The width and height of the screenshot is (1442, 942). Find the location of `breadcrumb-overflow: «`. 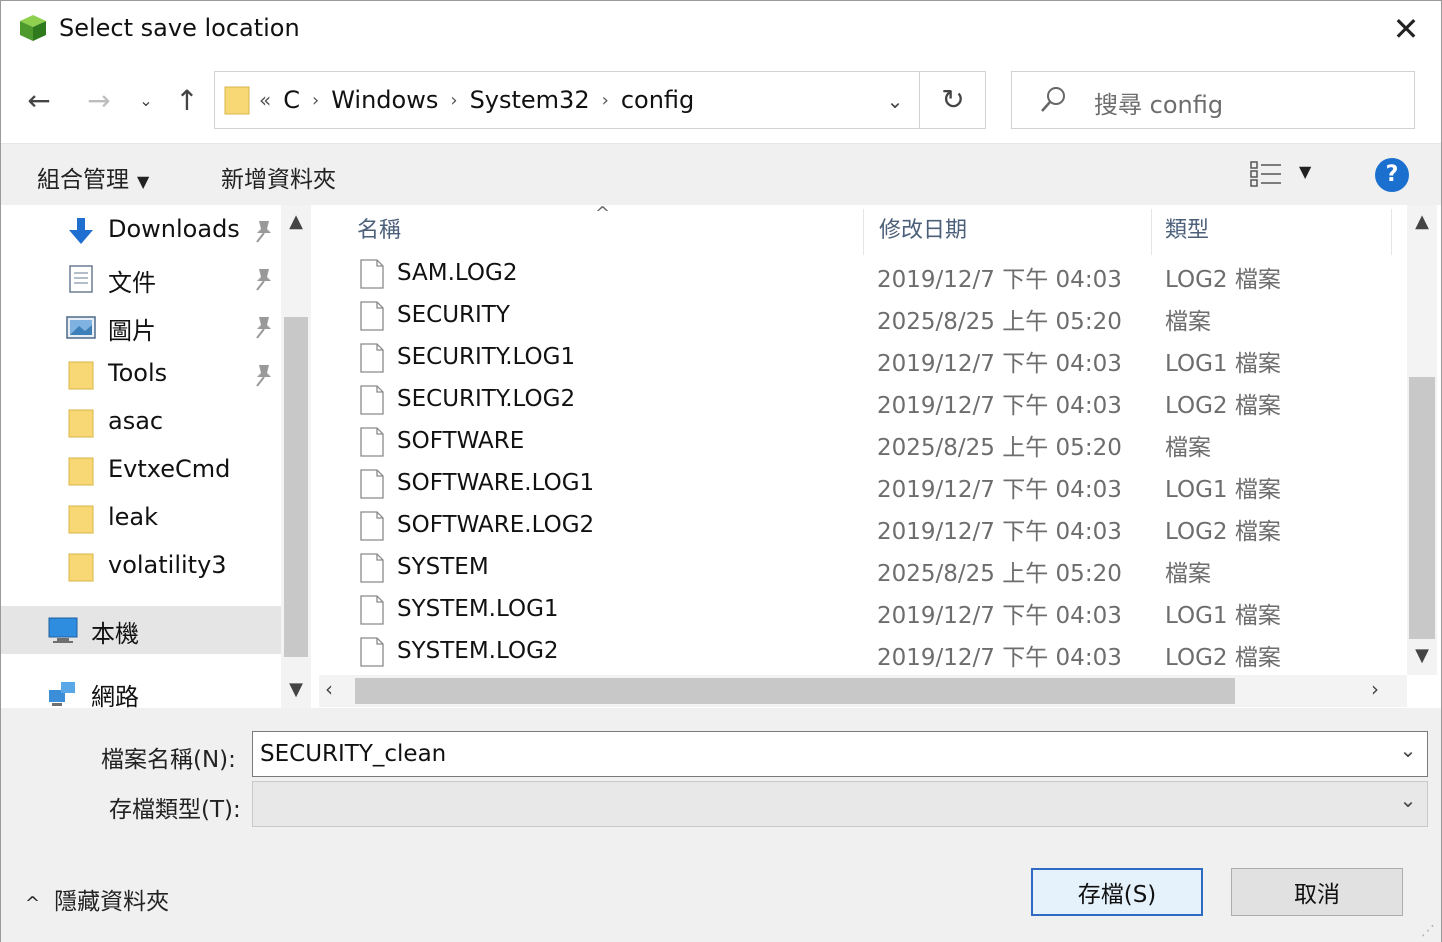

breadcrumb-overflow: « is located at coordinates (265, 100).